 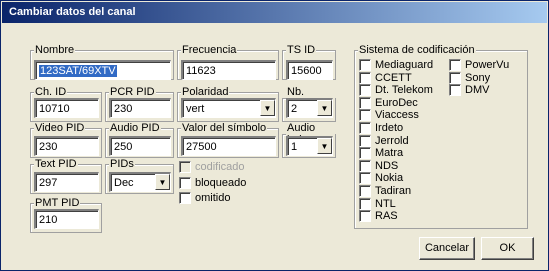 What do you see at coordinates (212, 167) in the screenshot?
I see `codificado-checkbox: codificado` at bounding box center [212, 167].